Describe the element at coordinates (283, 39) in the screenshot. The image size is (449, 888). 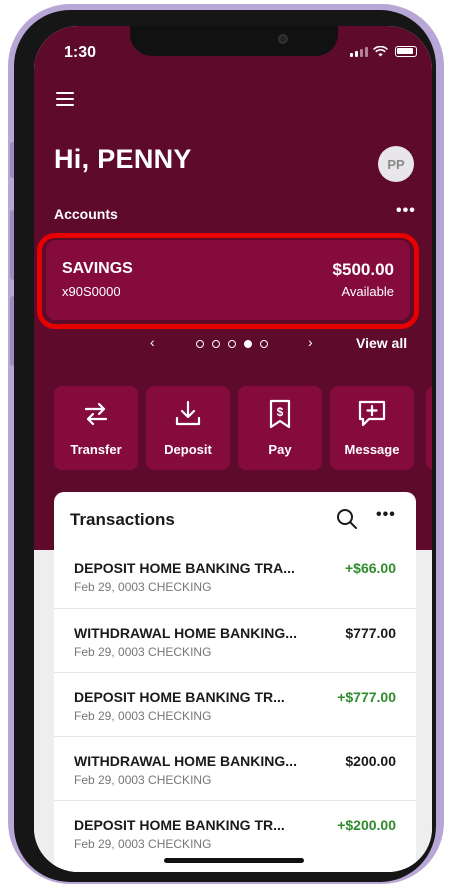
I see `camera-icon` at that location.